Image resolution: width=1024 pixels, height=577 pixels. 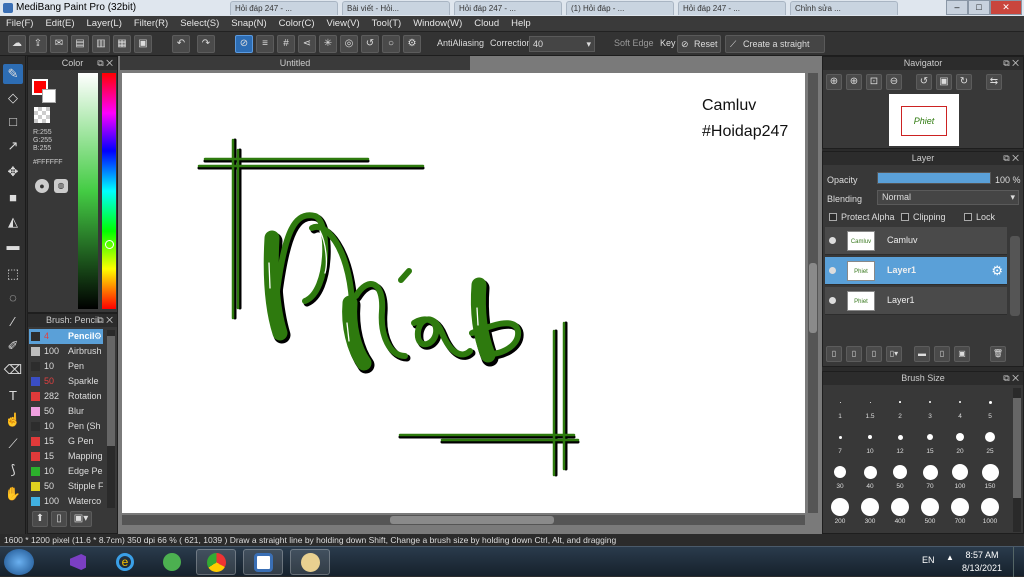 I want to click on saturation-slider, so click(x=88, y=191).